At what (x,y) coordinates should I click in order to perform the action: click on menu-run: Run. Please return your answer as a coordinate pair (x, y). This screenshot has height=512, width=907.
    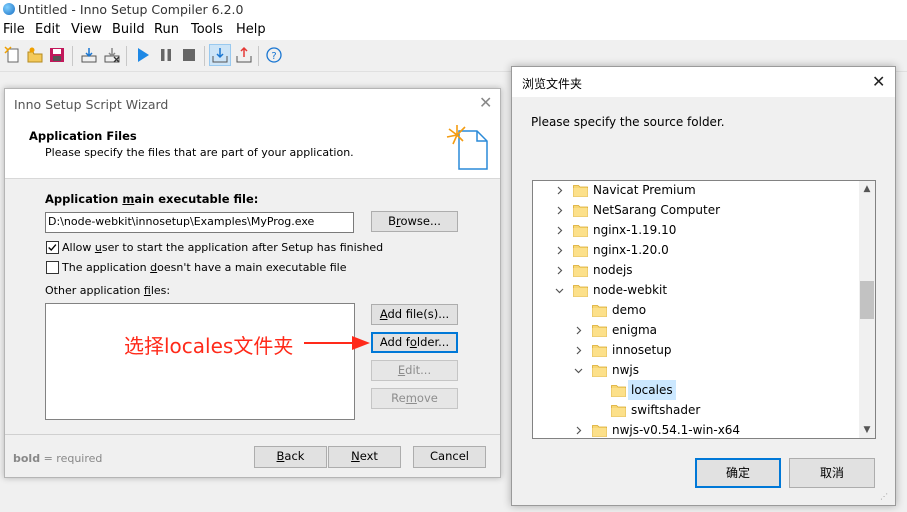
    Looking at the image, I should click on (166, 29).